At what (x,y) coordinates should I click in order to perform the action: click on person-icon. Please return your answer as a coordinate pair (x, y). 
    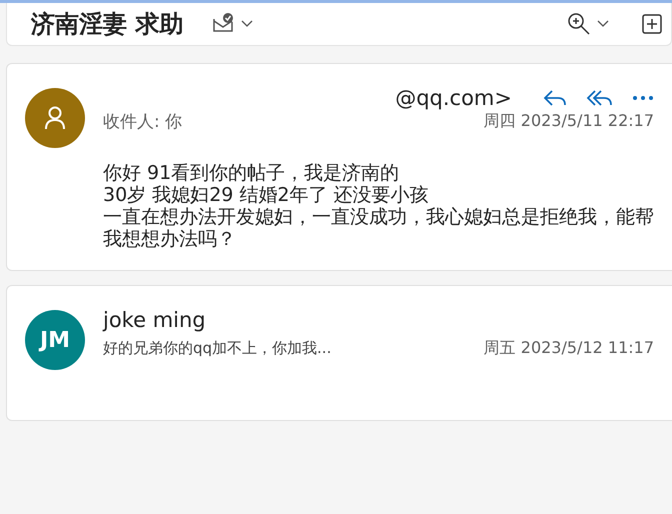
    Looking at the image, I should click on (55, 118).